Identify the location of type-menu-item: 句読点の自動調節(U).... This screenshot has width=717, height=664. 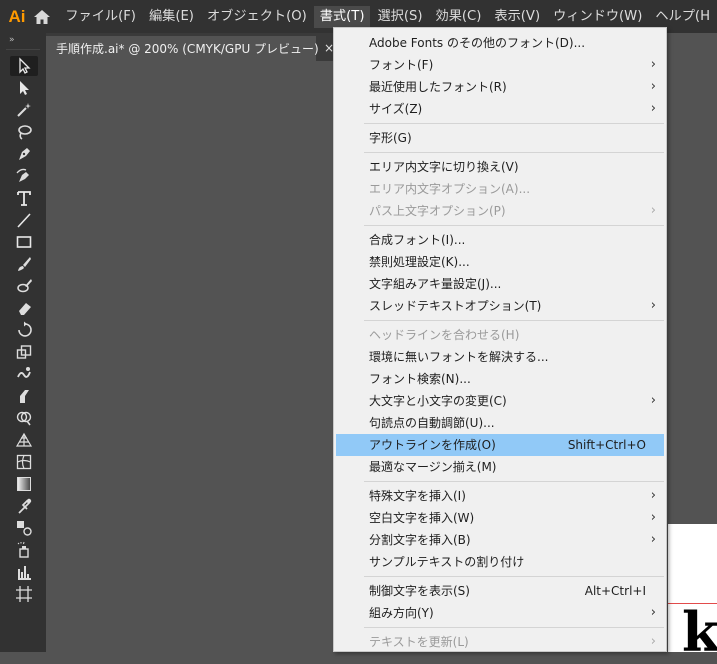
(500, 423).